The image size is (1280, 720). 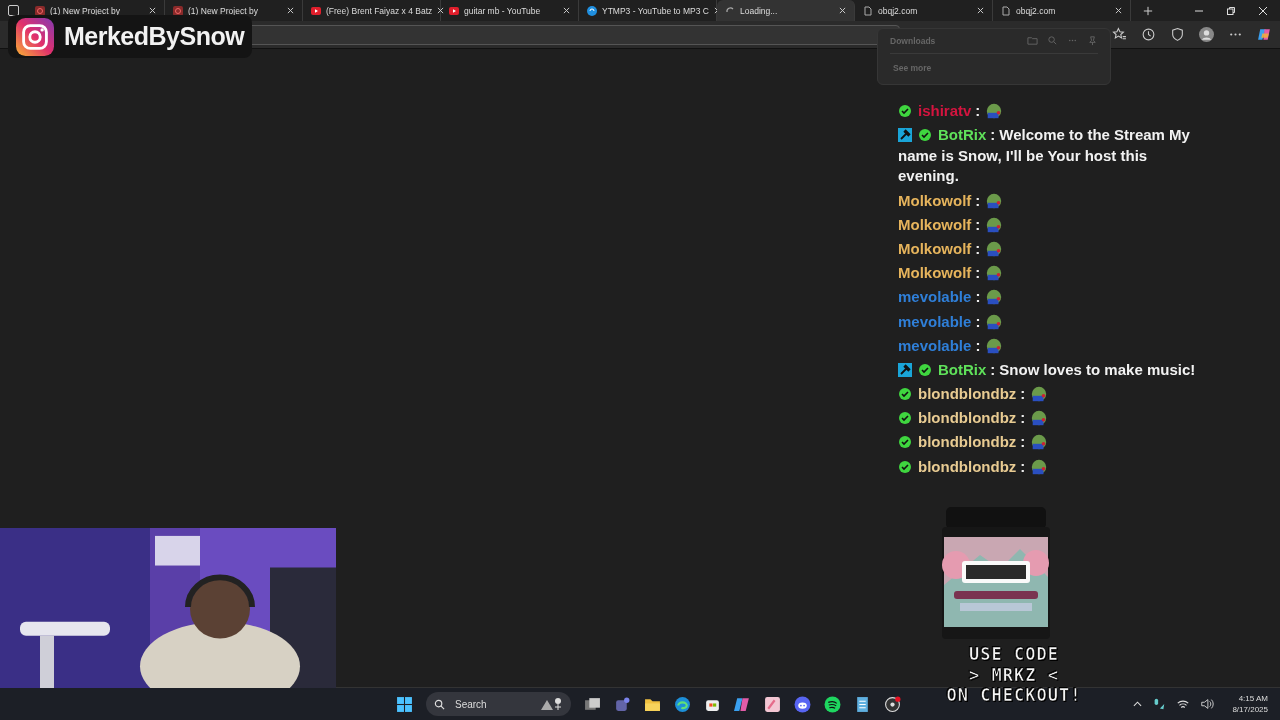 I want to click on taskbar-search: Search, so click(x=498, y=704).